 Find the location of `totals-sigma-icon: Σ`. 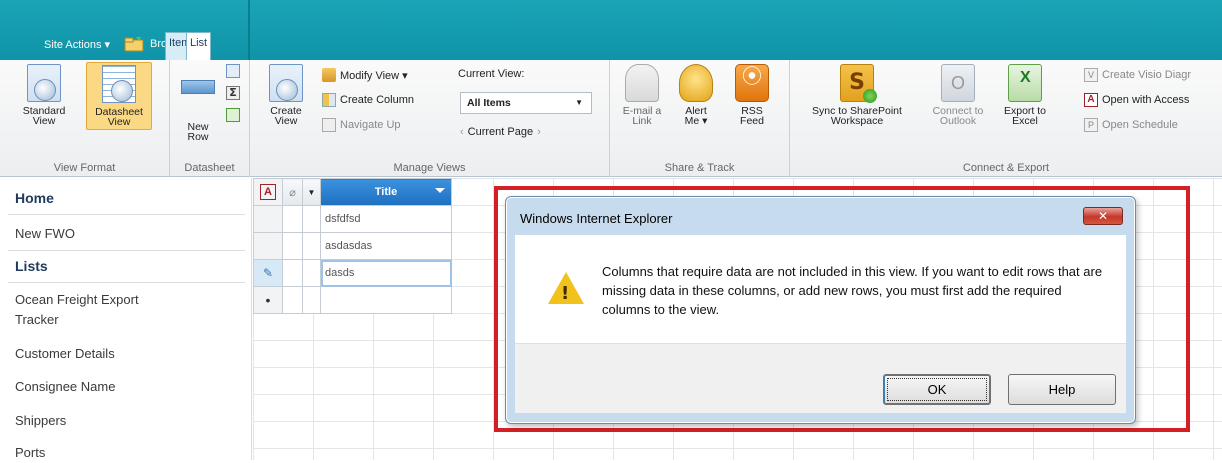

totals-sigma-icon: Σ is located at coordinates (233, 93).